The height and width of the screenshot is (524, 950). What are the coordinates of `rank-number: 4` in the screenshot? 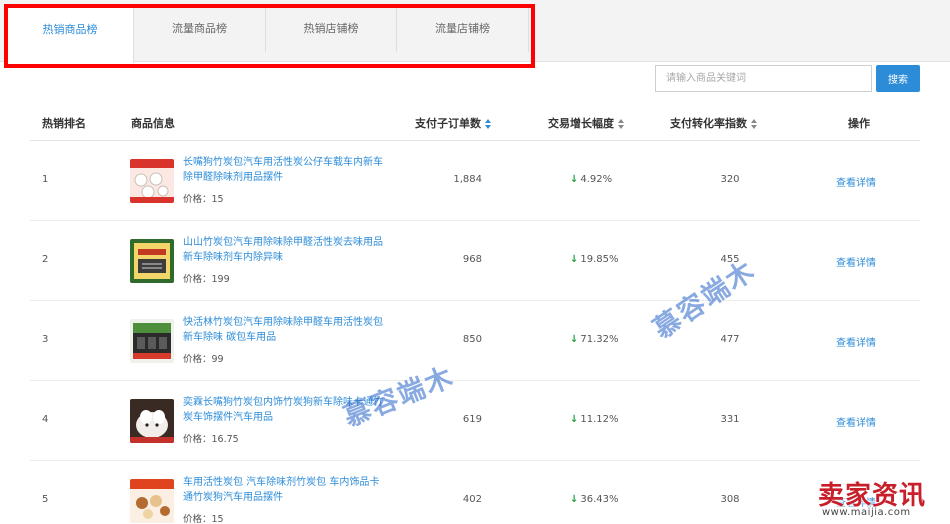 It's located at (45, 419).